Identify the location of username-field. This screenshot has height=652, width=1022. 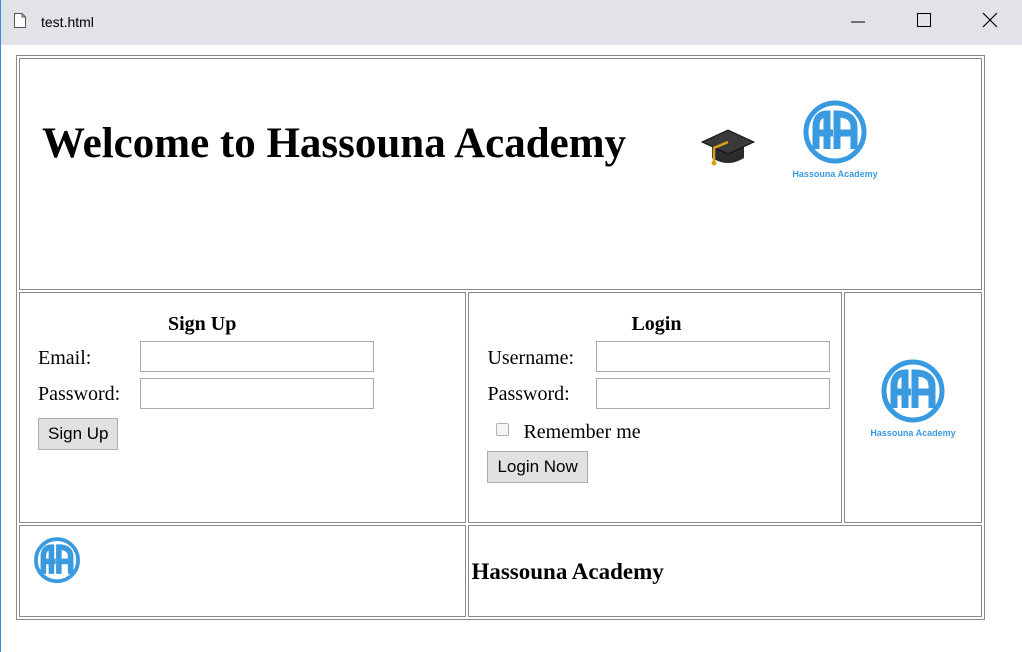
(713, 356).